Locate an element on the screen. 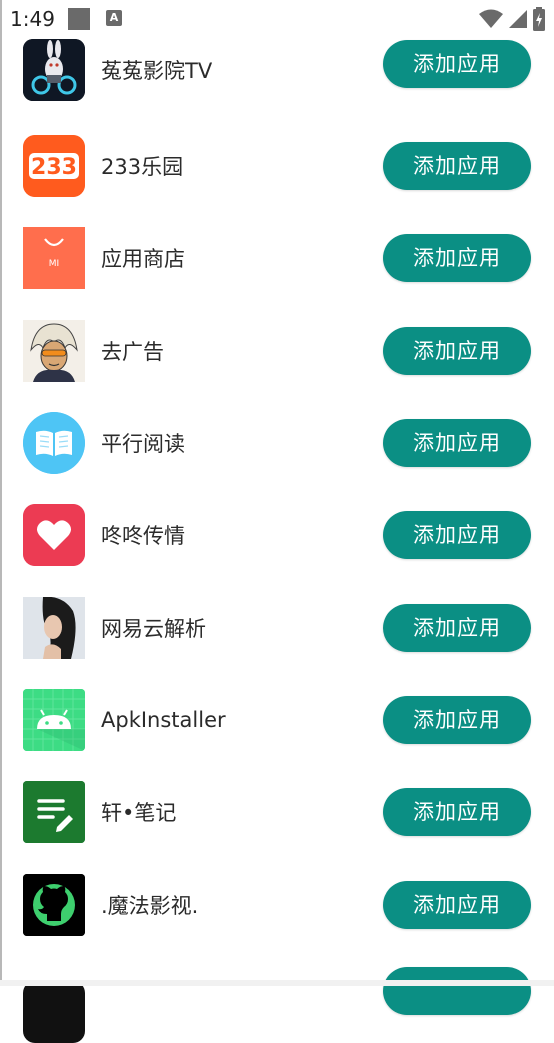  status-bar: 1:49 A is located at coordinates (277, 19).